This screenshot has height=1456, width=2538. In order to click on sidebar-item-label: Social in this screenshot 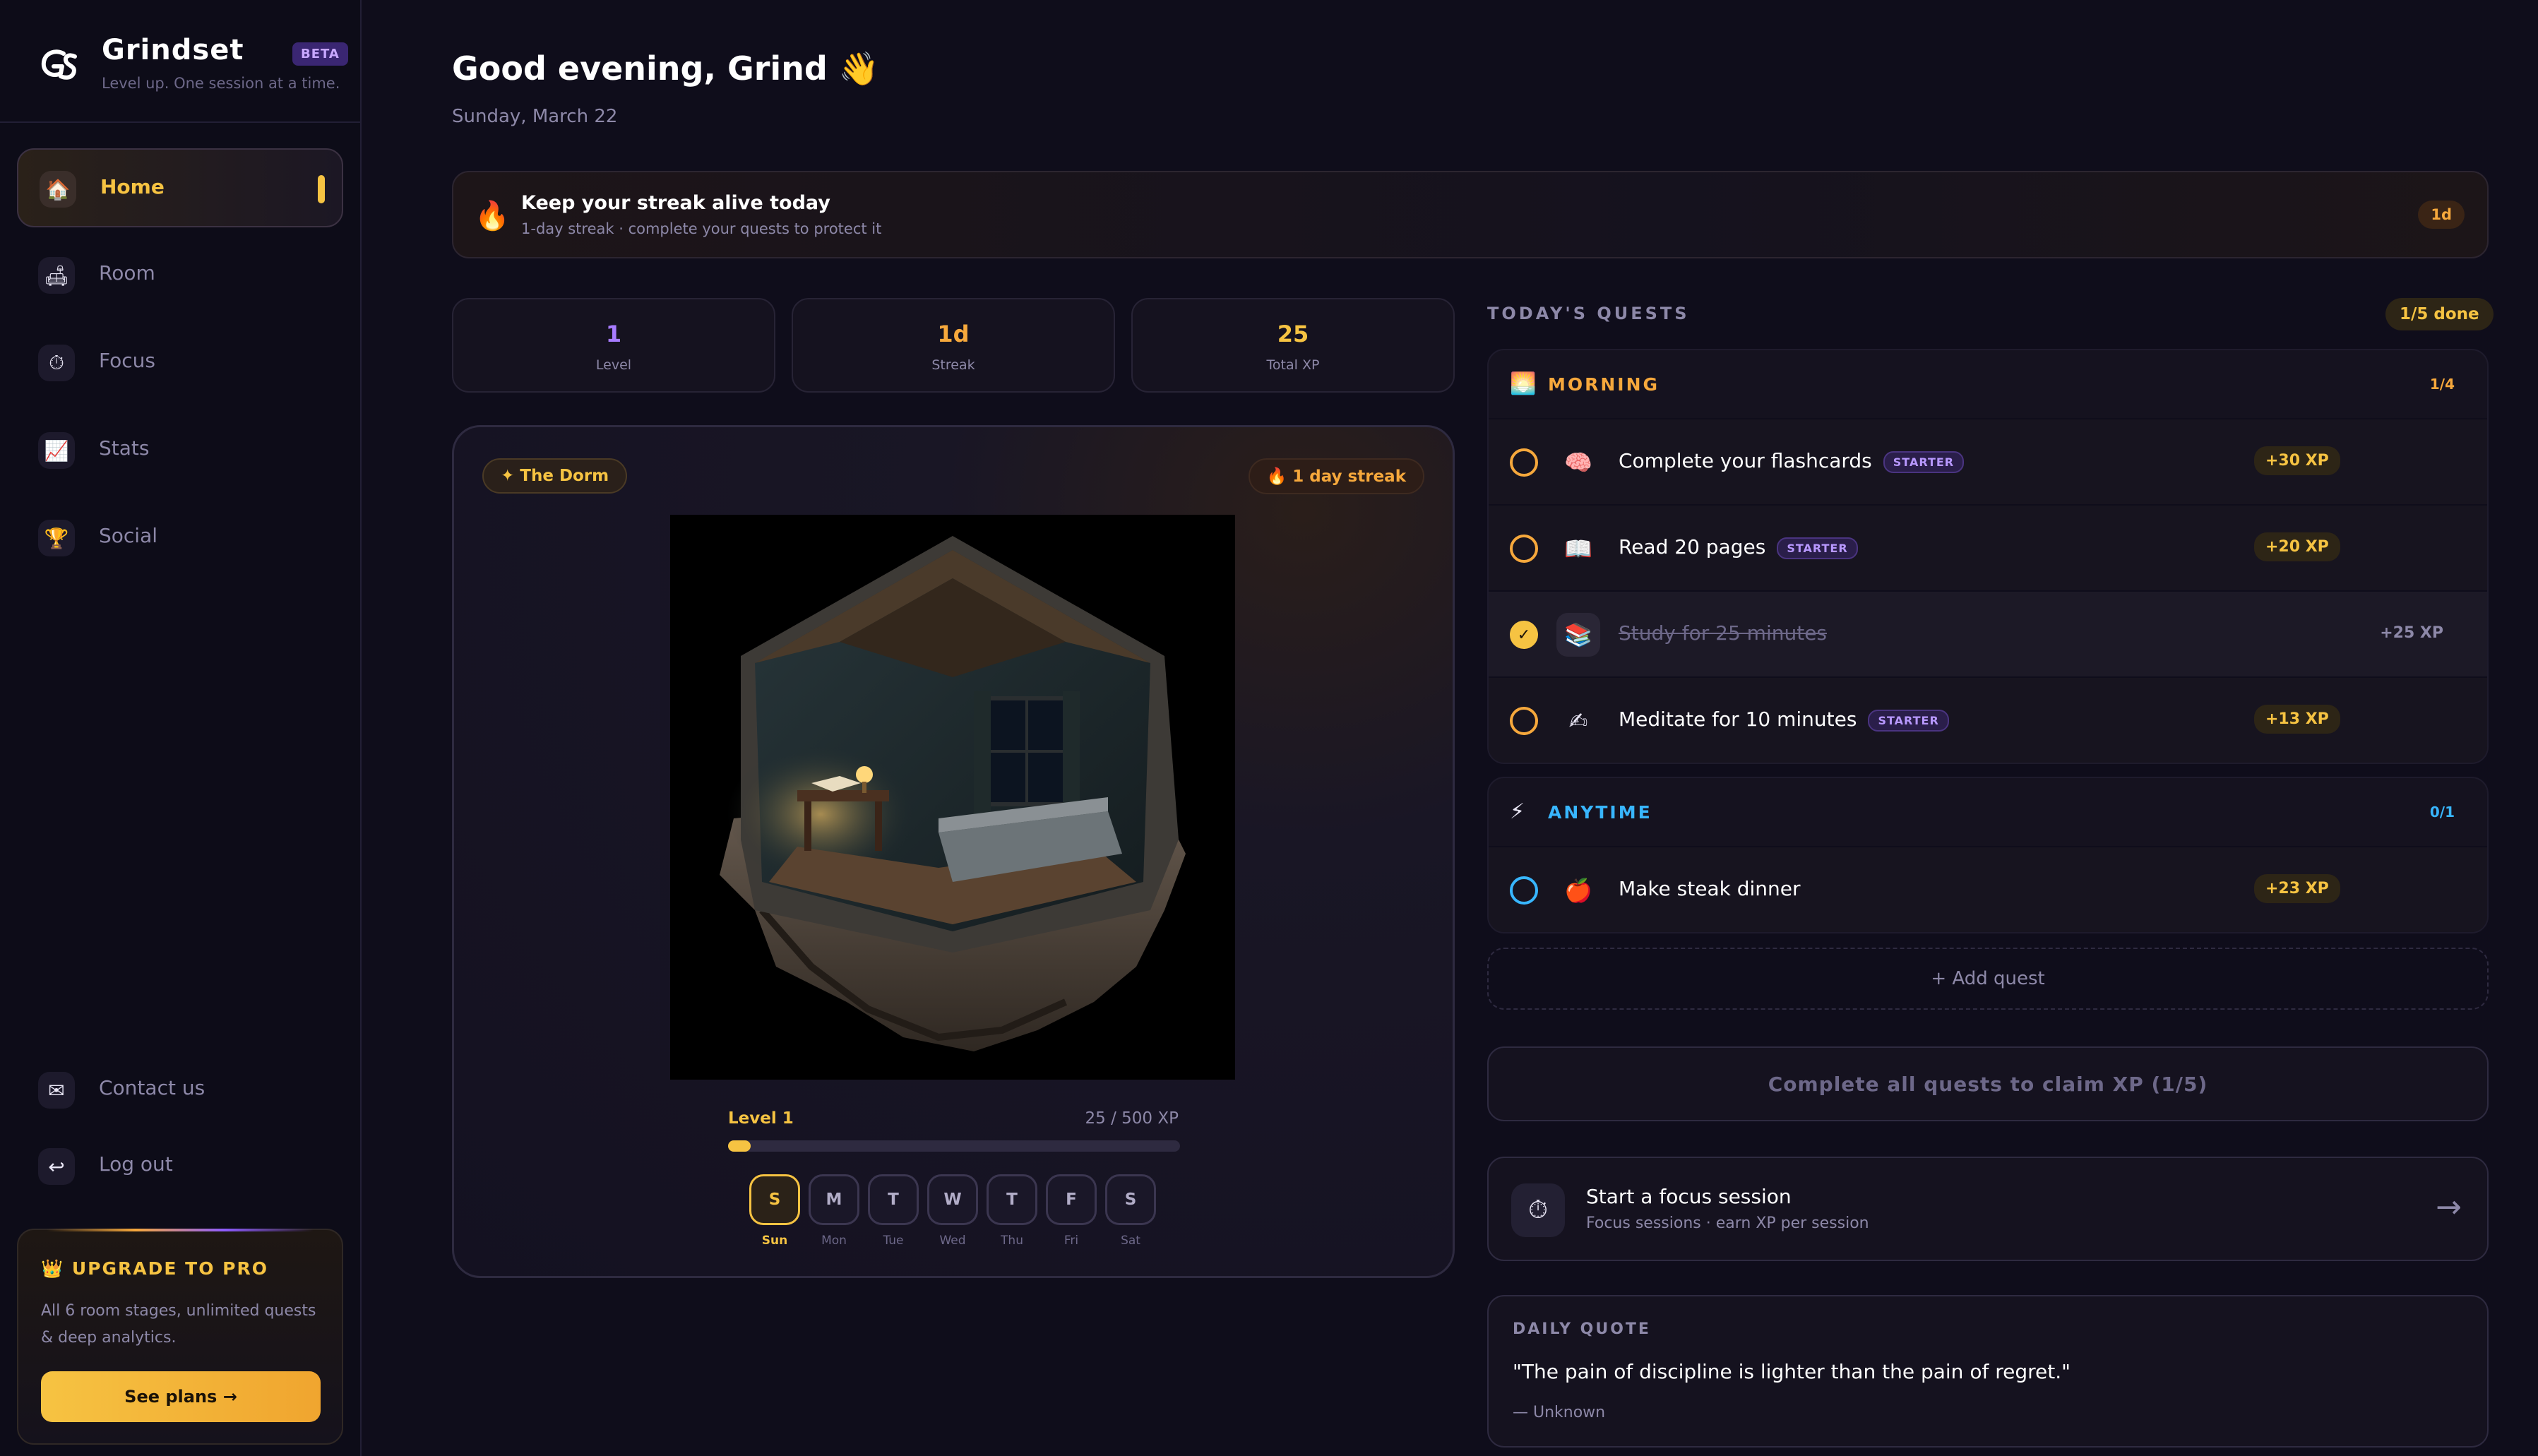, I will do `click(128, 535)`.